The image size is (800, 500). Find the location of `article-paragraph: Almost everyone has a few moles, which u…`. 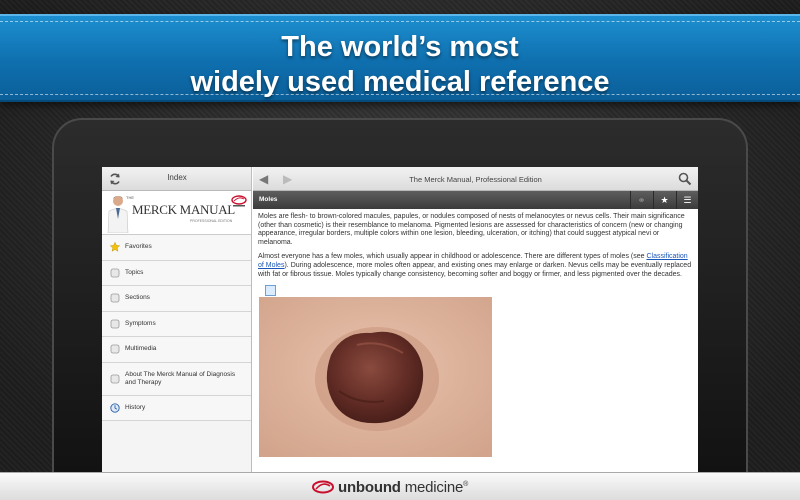

article-paragraph: Almost everyone has a few moles, which u… is located at coordinates (475, 266).